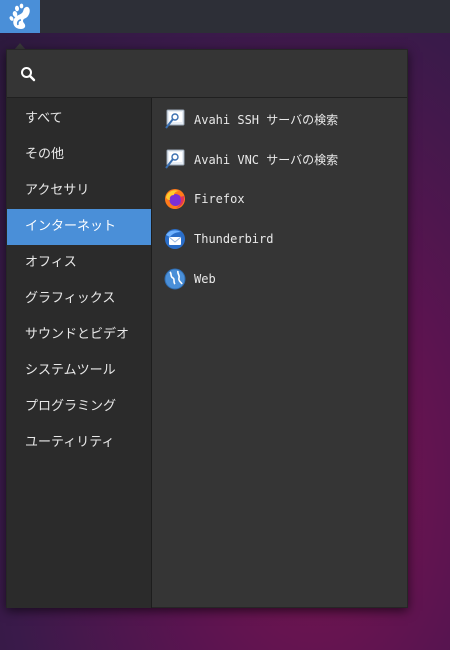  I want to click on category-programming: プログラミング, so click(79, 407).